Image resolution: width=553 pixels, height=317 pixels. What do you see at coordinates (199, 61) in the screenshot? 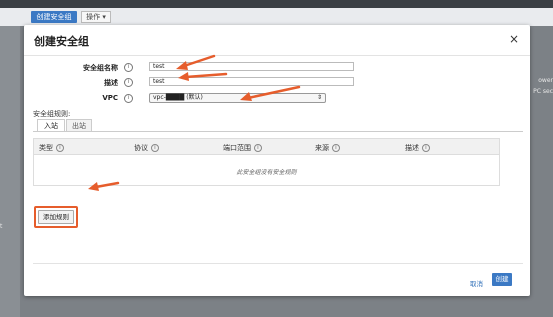
I see `arrow-to-name-input` at bounding box center [199, 61].